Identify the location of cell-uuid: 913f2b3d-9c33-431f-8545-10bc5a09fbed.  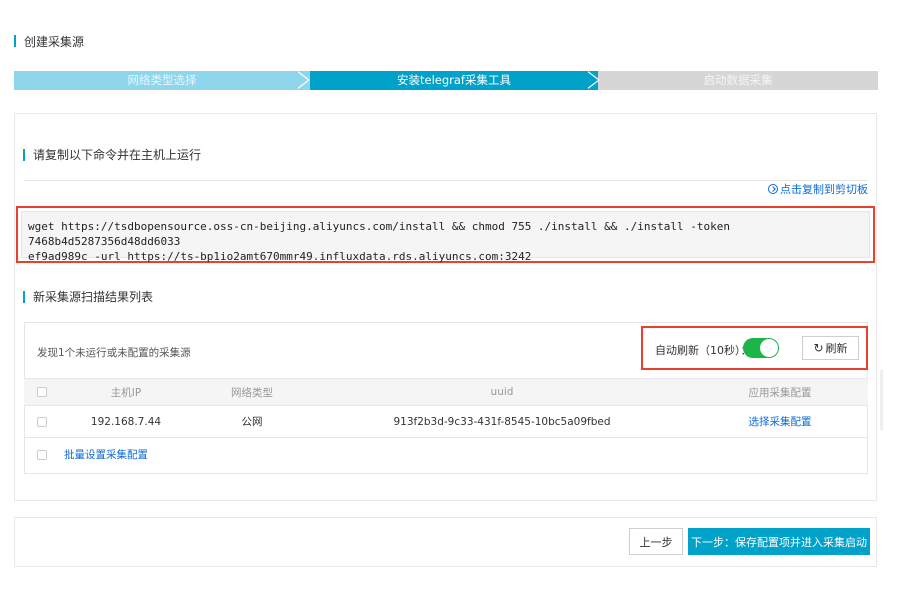
(502, 421).